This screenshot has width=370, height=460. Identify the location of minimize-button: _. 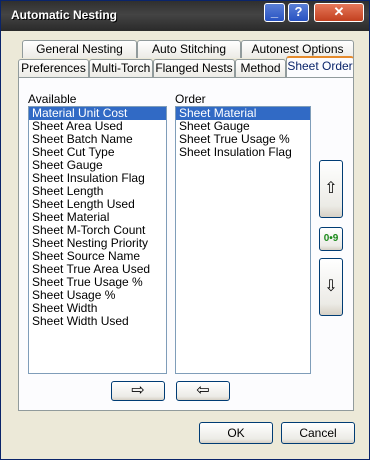
(274, 12).